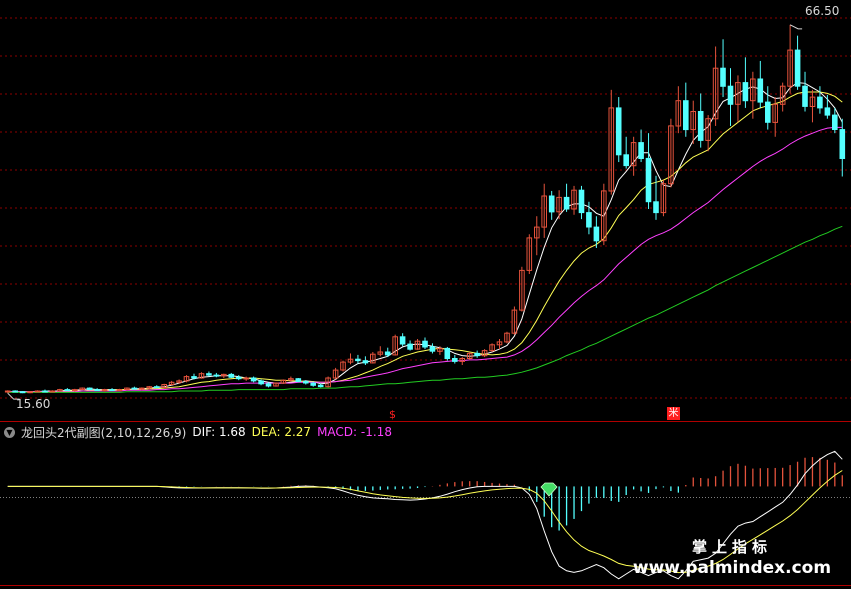 This screenshot has height=589, width=851. What do you see at coordinates (103, 432) in the screenshot?
I see `indicator-title: 龙回头2代副图(2,10,12,26,9)` at bounding box center [103, 432].